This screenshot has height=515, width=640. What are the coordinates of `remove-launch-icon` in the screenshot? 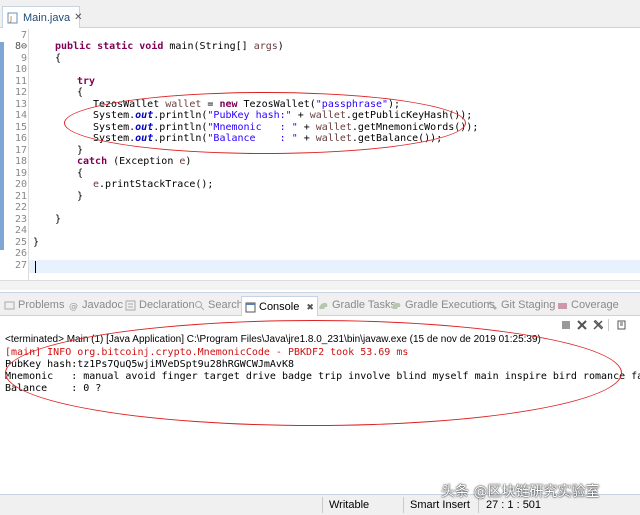 It's located at (582, 325).